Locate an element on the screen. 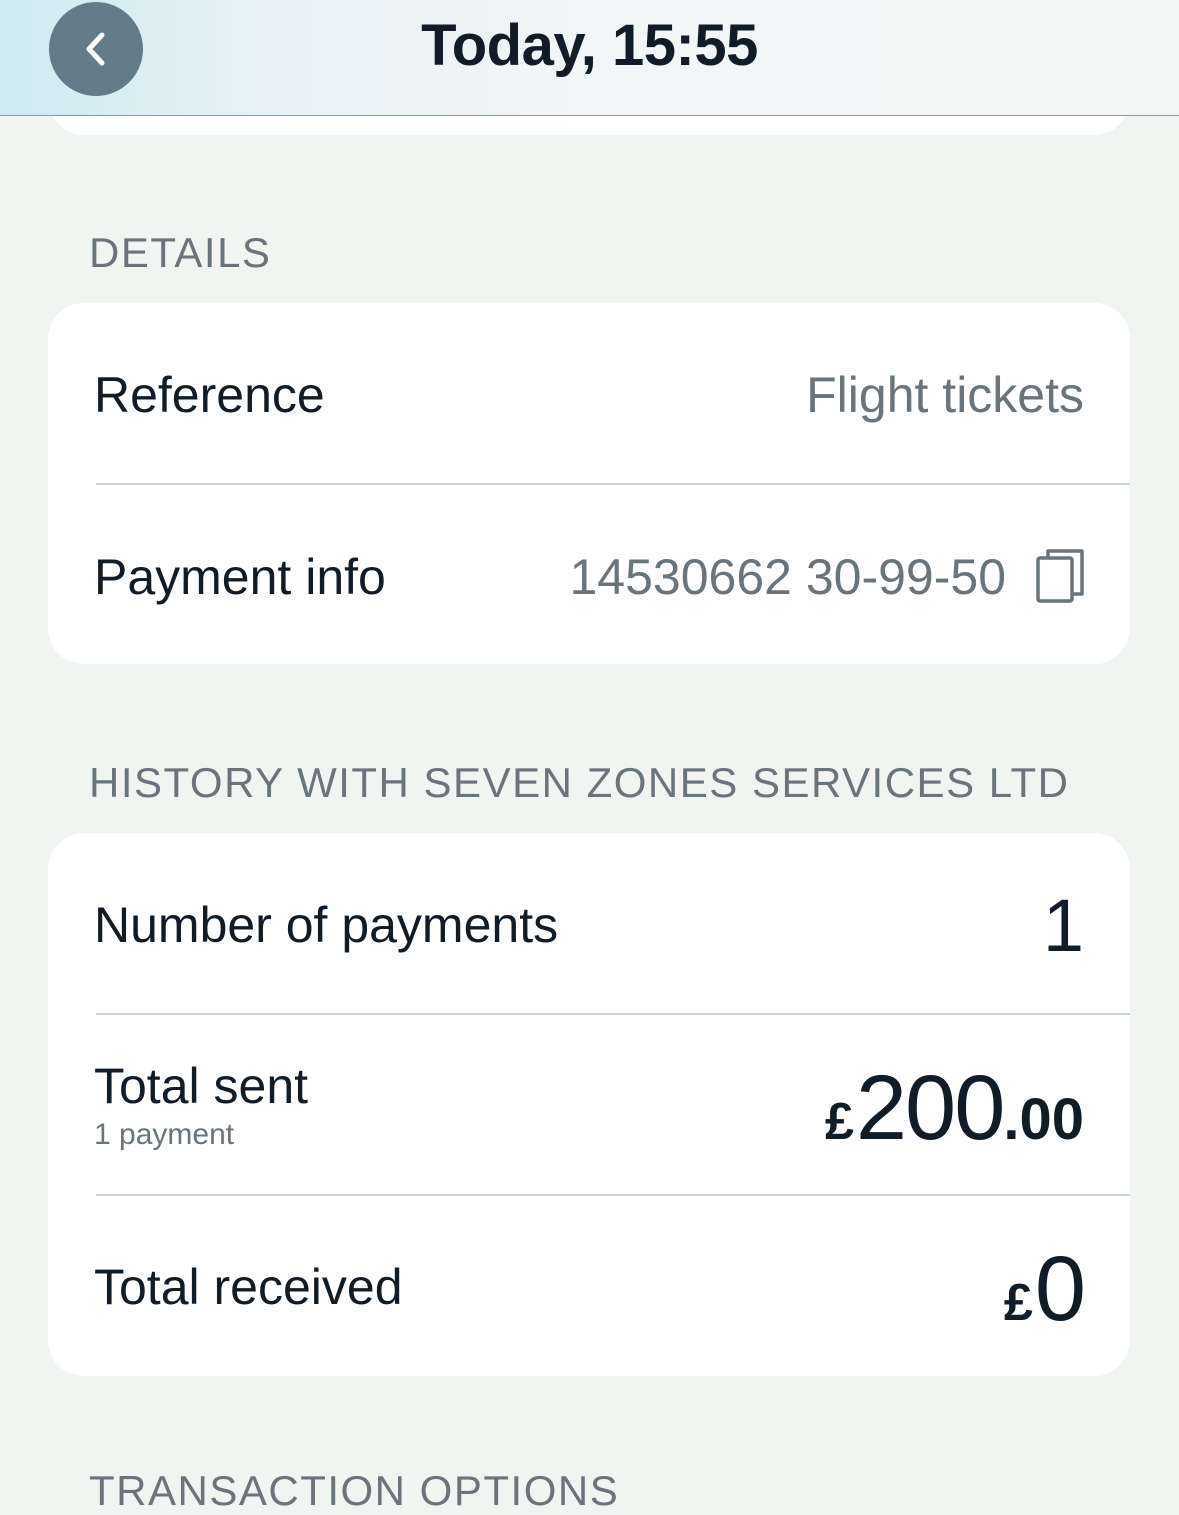 Image resolution: width=1179 pixels, height=1515 pixels. total-received-label: Total received is located at coordinates (248, 1287).